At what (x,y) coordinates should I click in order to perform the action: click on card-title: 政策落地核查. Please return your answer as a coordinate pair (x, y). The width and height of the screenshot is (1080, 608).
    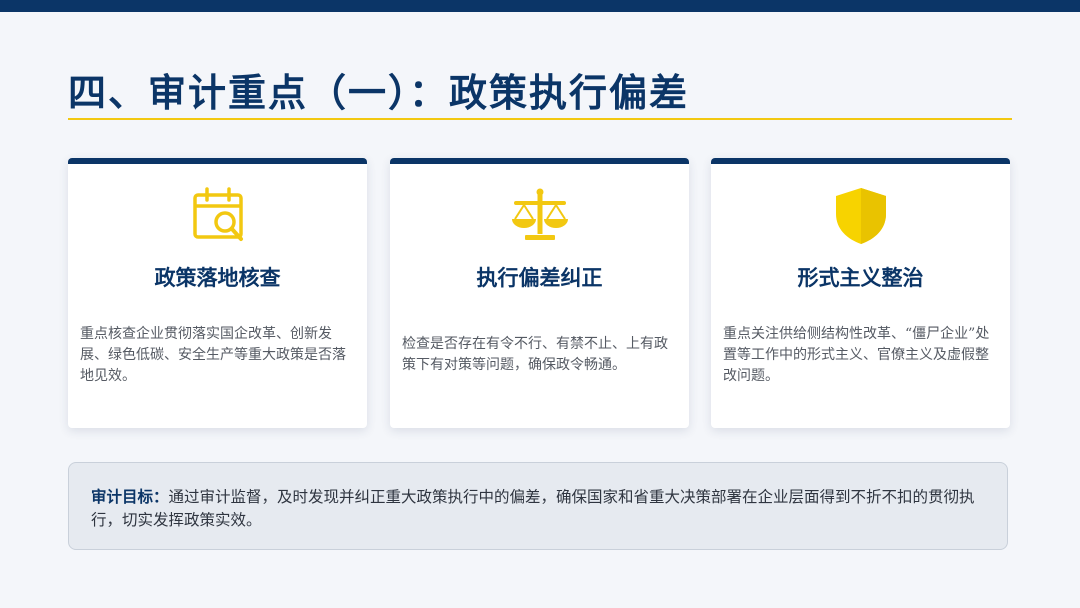
    Looking at the image, I should click on (217, 277).